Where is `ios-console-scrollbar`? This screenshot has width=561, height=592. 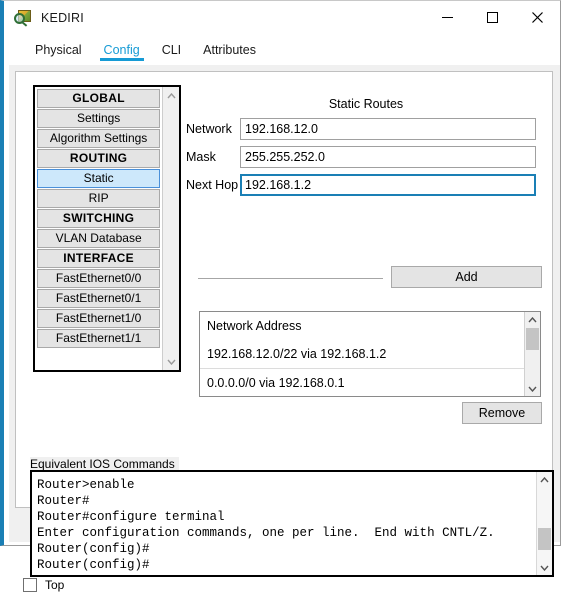
ios-console-scrollbar is located at coordinates (544, 523).